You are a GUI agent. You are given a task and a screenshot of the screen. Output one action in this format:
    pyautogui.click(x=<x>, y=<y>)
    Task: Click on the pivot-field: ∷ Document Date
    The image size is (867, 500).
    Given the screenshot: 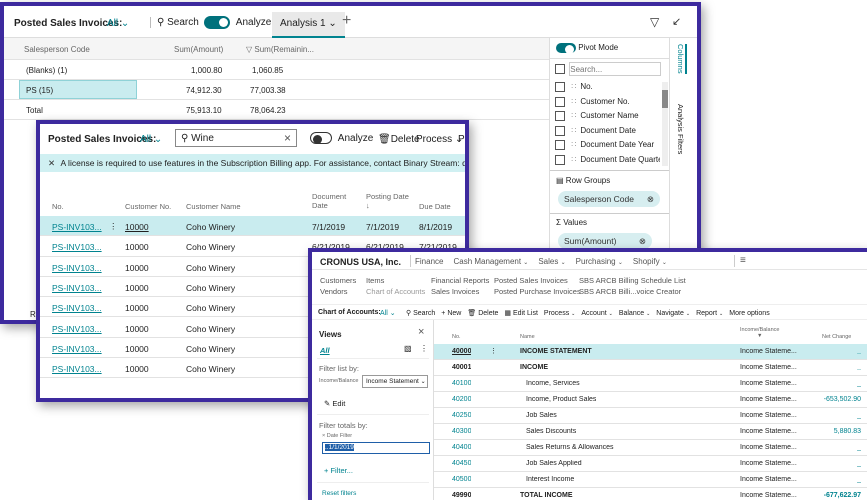 What is the action you would take?
    pyautogui.click(x=607, y=133)
    